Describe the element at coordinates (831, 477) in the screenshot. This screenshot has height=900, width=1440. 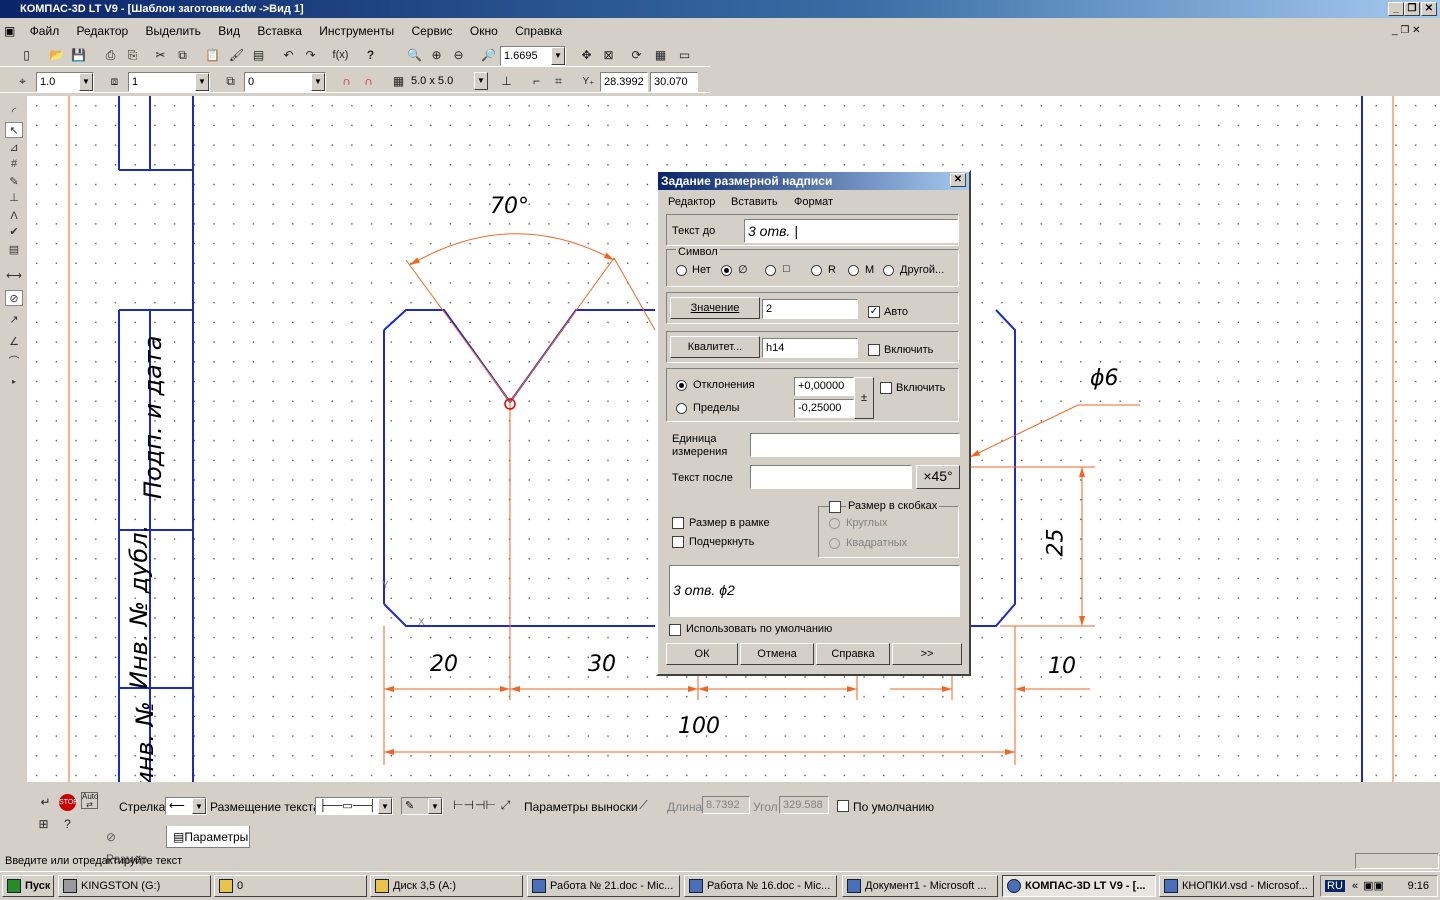
I see `text-after-input` at that location.